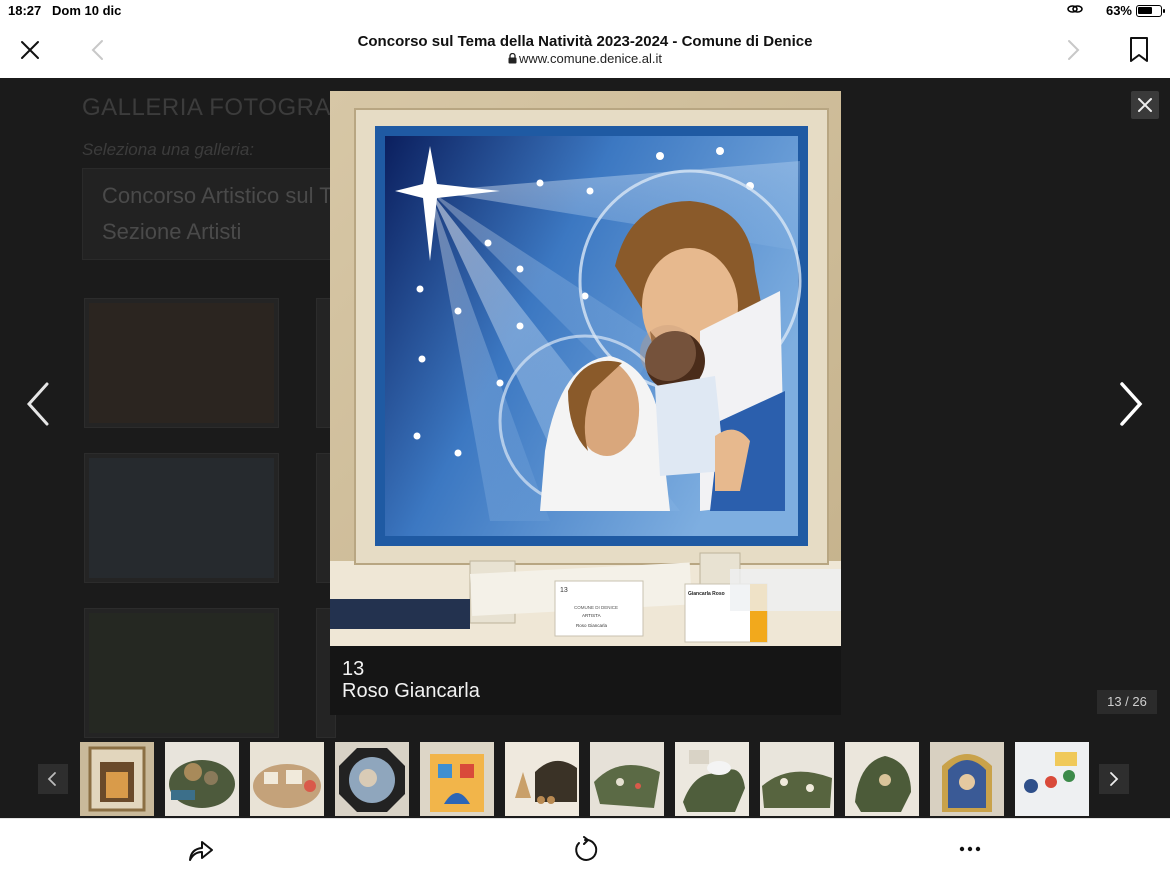  Describe the element at coordinates (585, 11) in the screenshot. I see `status-bar: 18:27 Dom 10 dic 63%` at that location.